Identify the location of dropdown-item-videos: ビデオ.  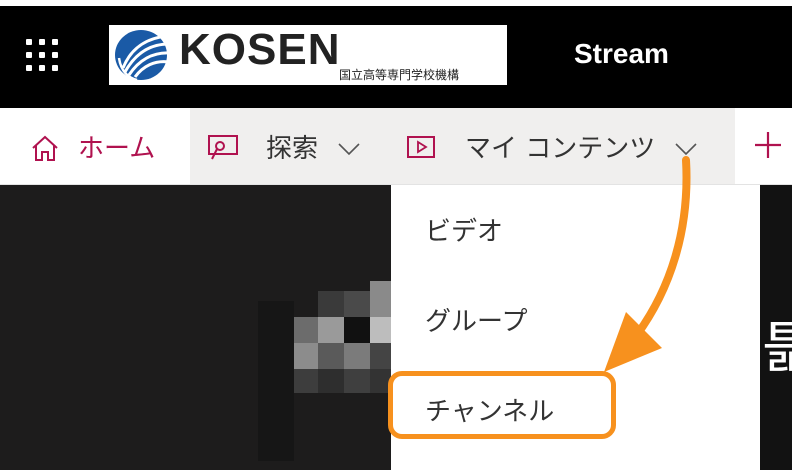
(464, 229).